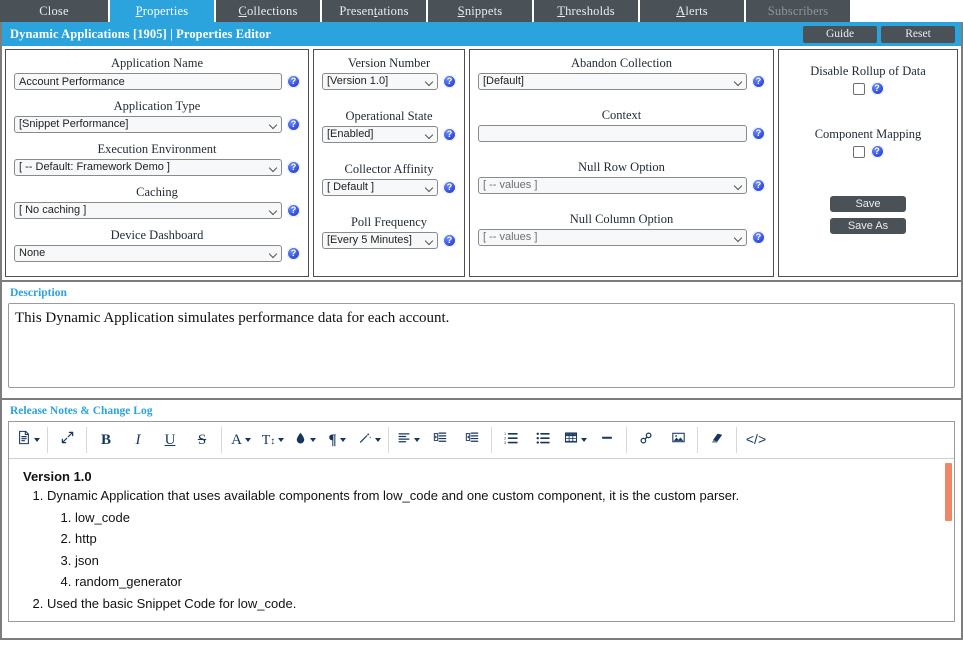  Describe the element at coordinates (918, 34) in the screenshot. I see `reset-button: Reset` at that location.